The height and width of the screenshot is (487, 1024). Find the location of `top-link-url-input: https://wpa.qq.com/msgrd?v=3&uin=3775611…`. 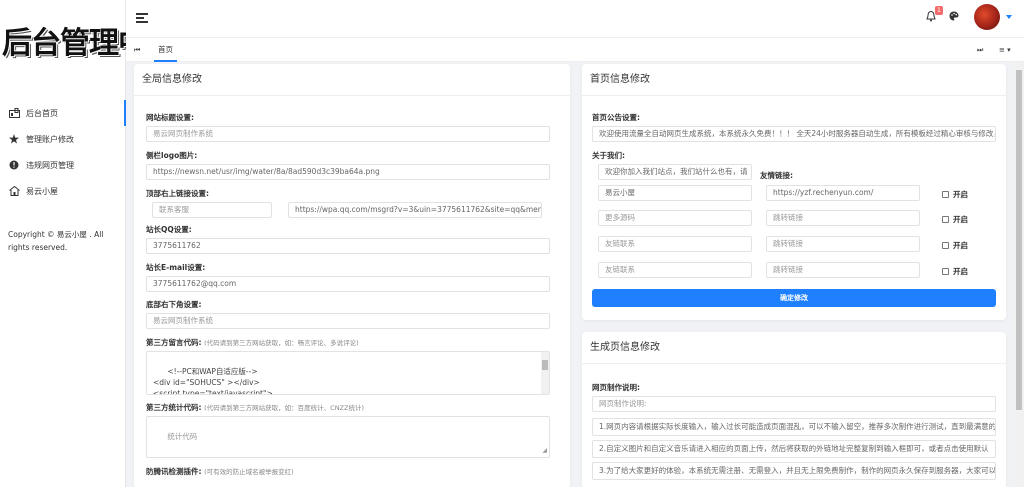

top-link-url-input: https://wpa.qq.com/msgrd?v=3&uin=3775611… is located at coordinates (415, 210).